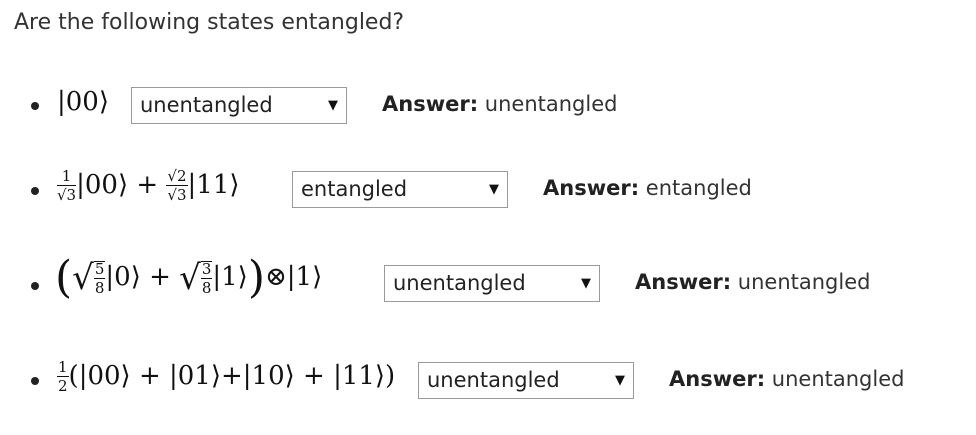 The height and width of the screenshot is (435, 976). What do you see at coordinates (209, 22) in the screenshot?
I see `question-title: Are the following states entangled?` at bounding box center [209, 22].